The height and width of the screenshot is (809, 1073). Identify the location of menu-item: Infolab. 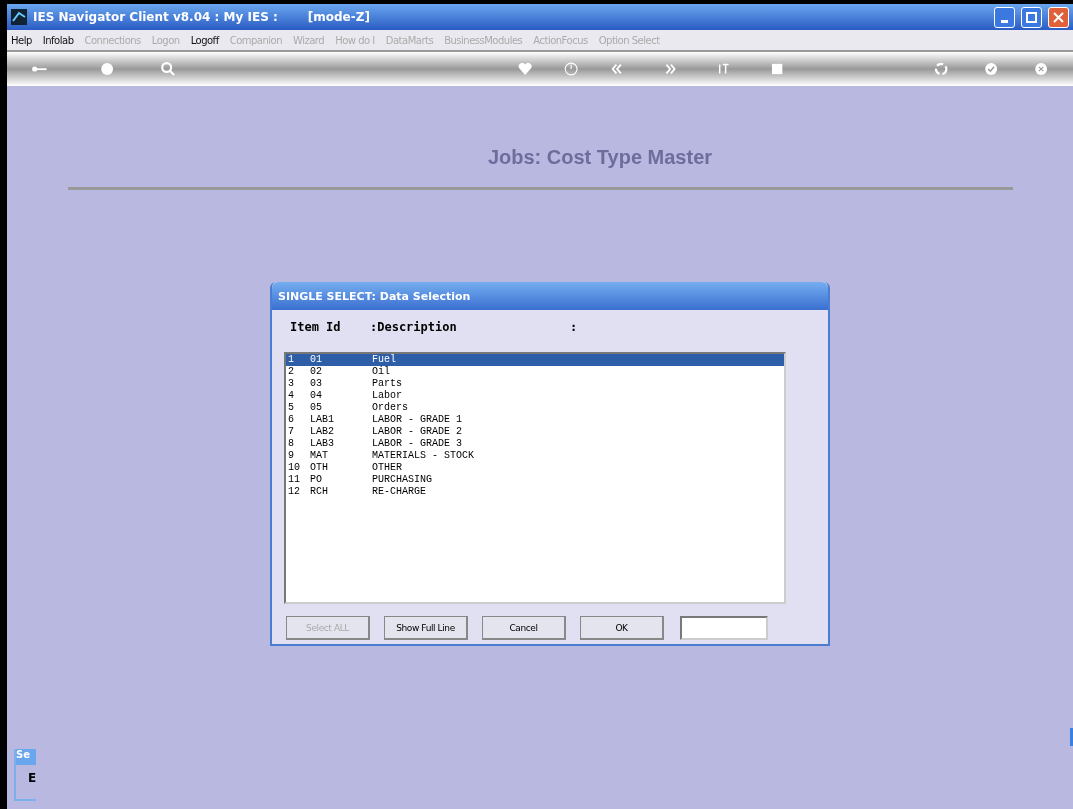
(58, 40).